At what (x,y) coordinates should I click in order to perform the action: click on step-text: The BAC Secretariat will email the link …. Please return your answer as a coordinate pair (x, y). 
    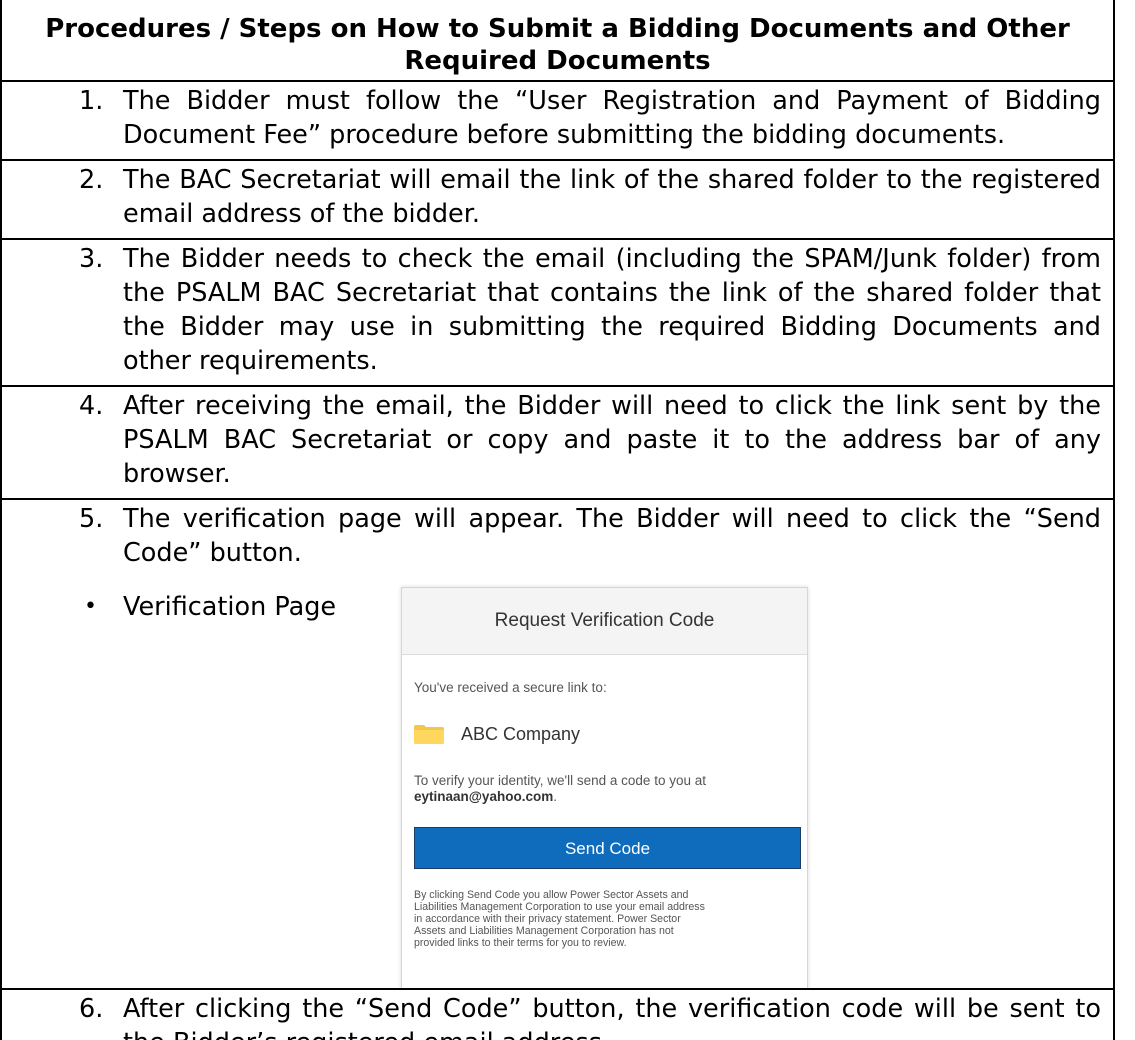
    Looking at the image, I should click on (612, 197).